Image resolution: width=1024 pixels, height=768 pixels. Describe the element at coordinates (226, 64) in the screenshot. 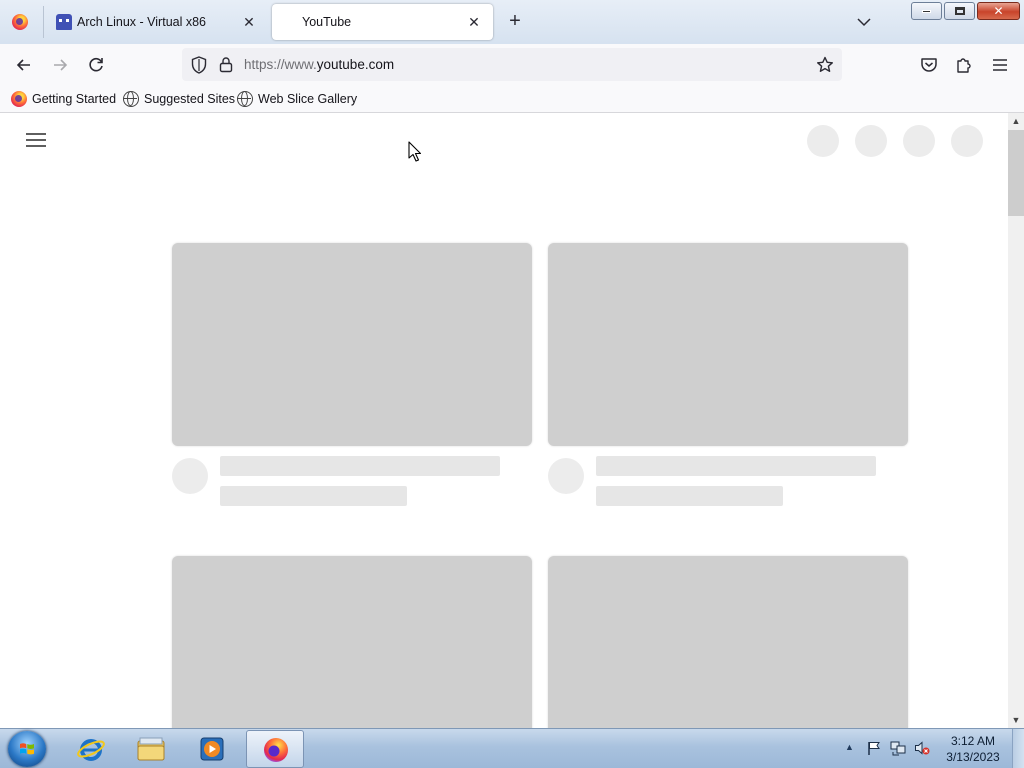

I see `lock-icon` at that location.